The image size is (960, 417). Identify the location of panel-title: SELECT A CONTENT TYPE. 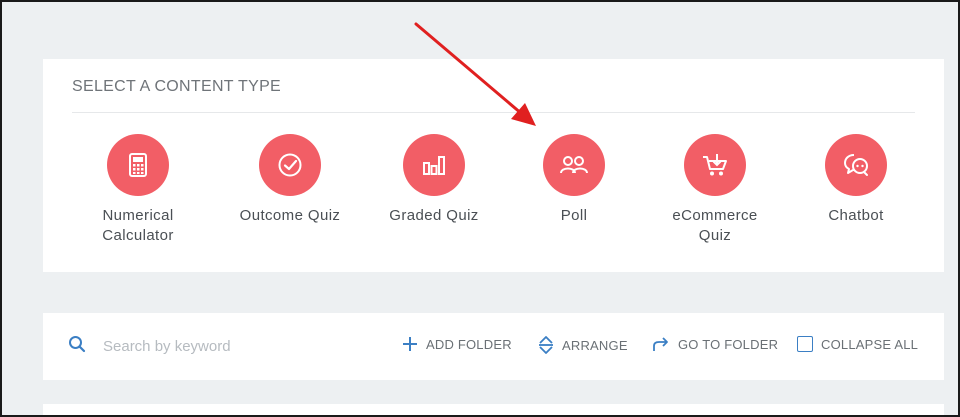
(177, 86).